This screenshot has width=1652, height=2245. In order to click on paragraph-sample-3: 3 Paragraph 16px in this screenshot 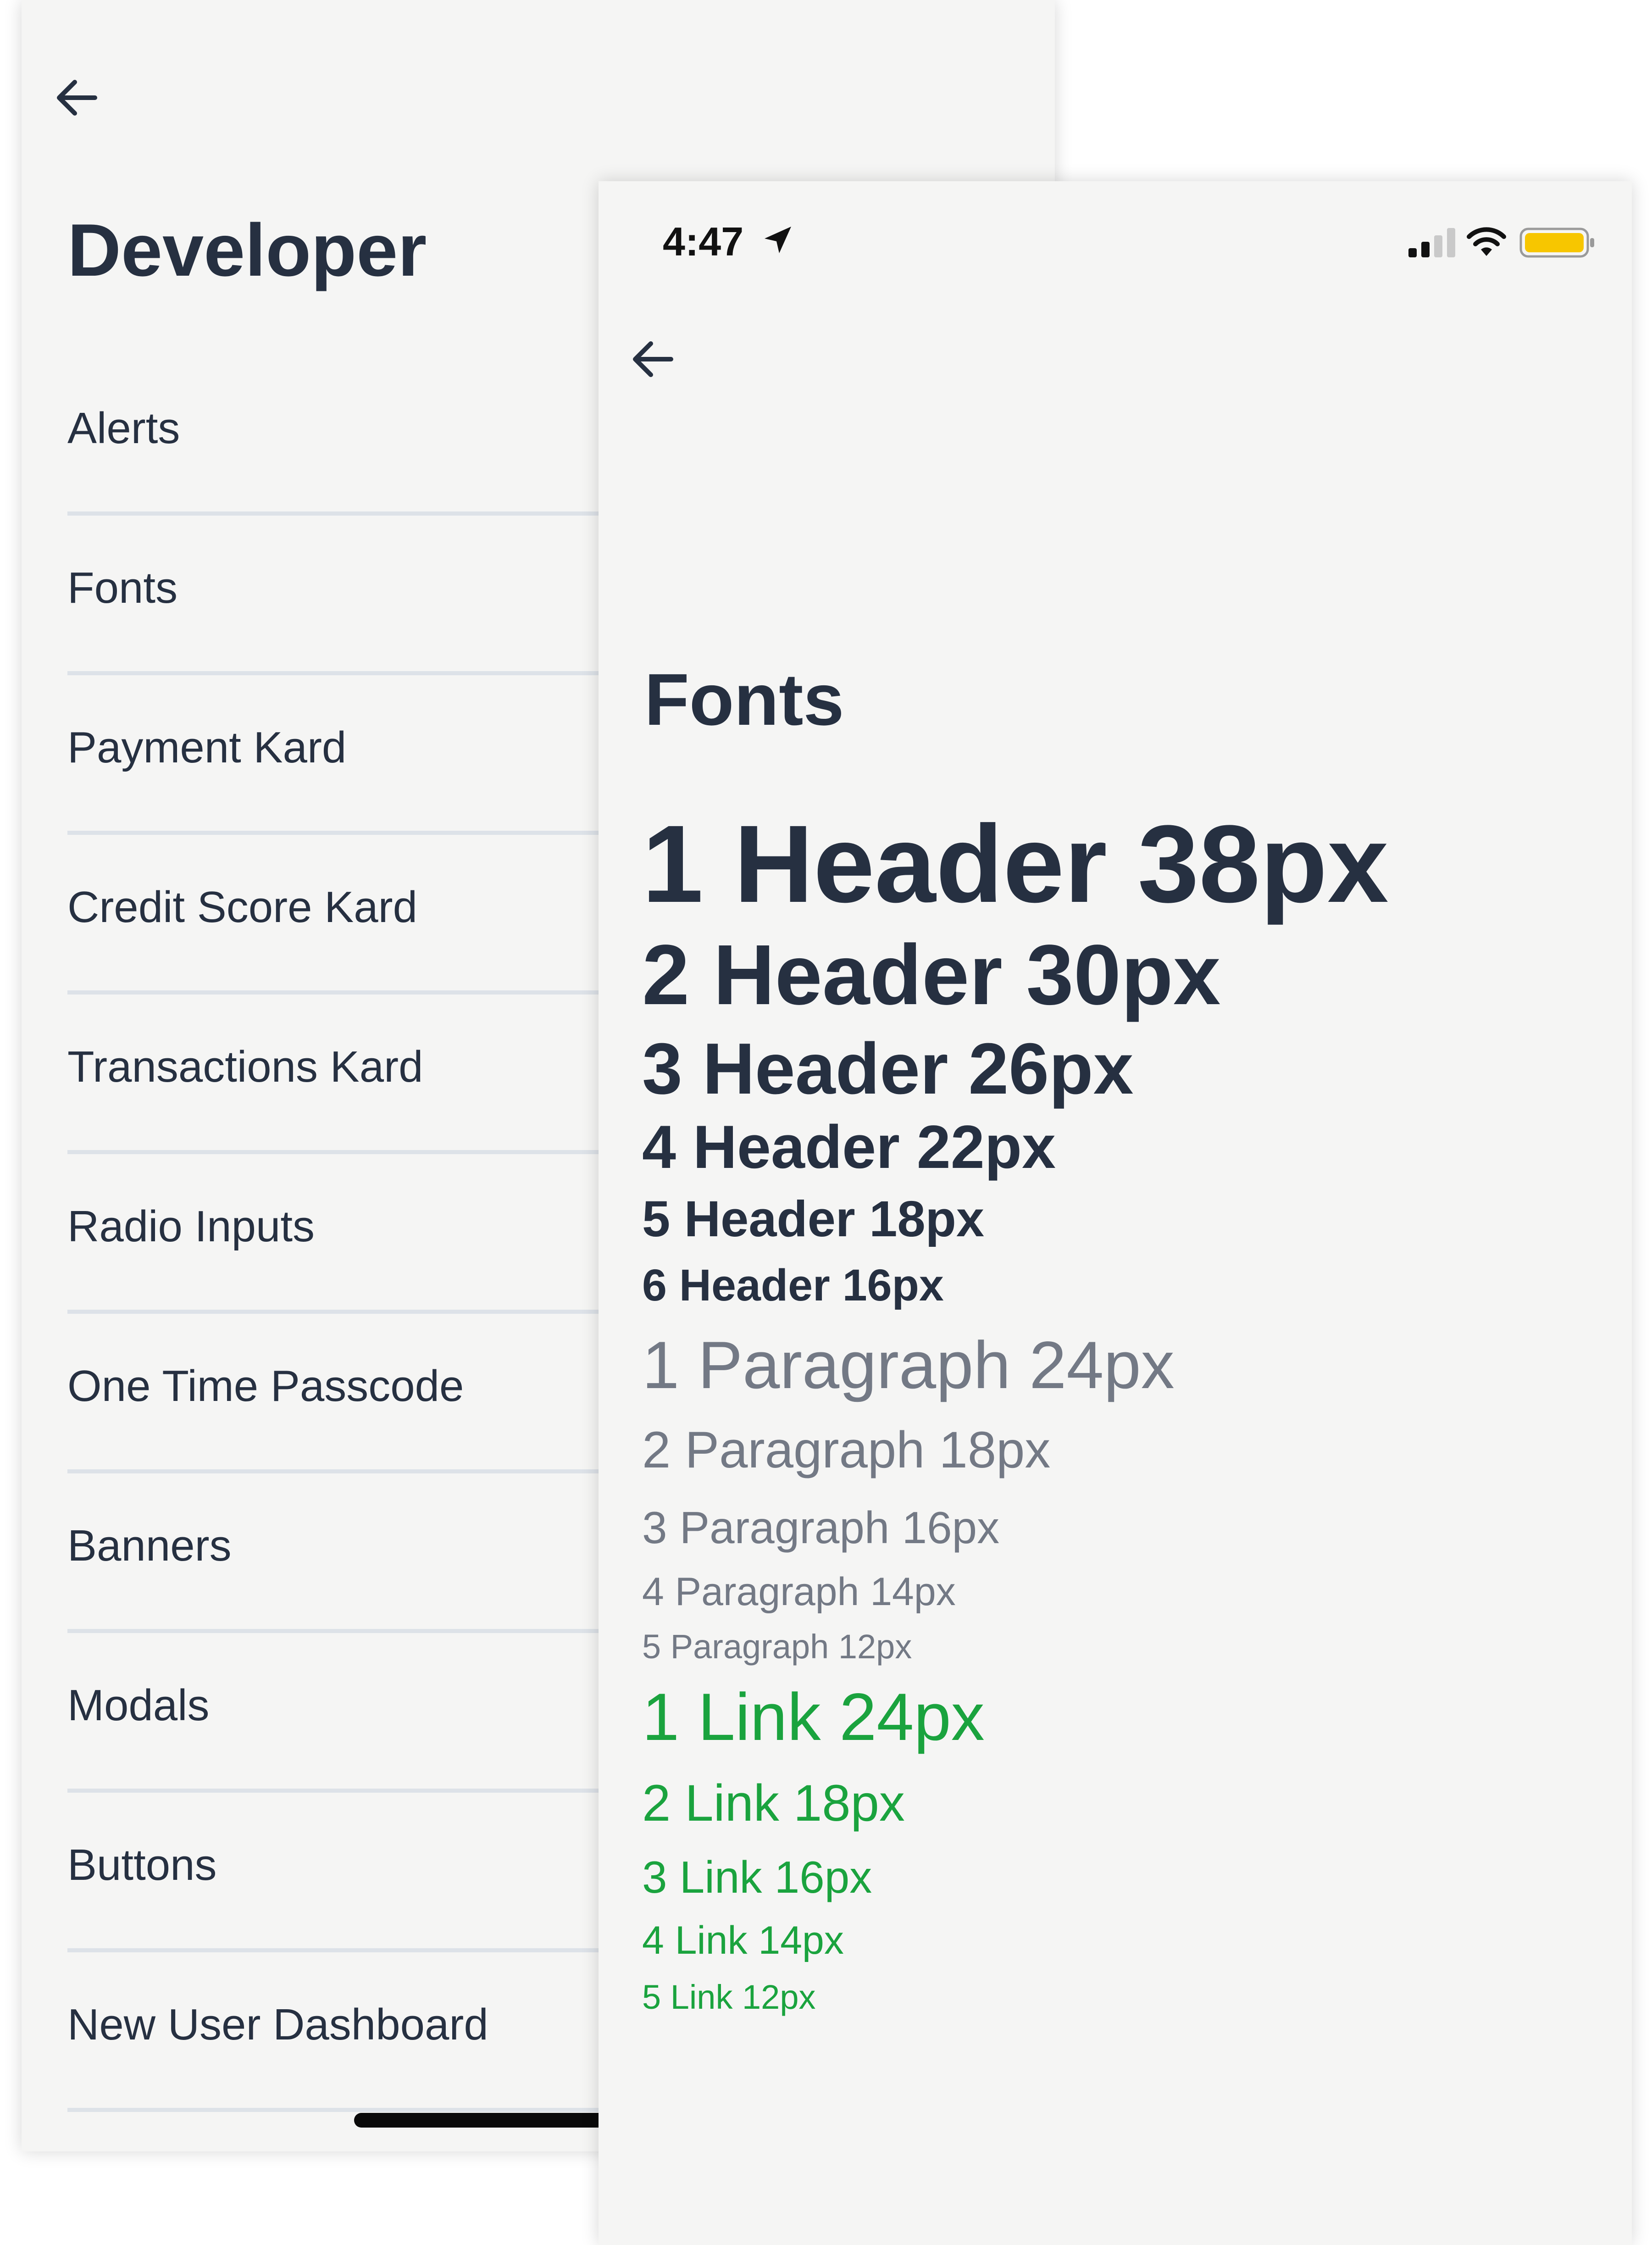, I will do `click(821, 1528)`.